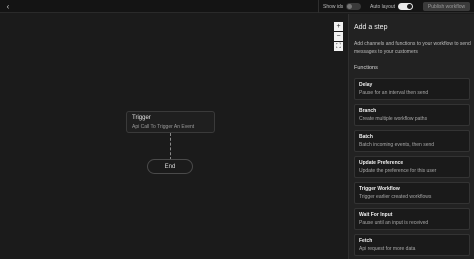  What do you see at coordinates (338, 26) in the screenshot?
I see `zoom-in-button: +` at bounding box center [338, 26].